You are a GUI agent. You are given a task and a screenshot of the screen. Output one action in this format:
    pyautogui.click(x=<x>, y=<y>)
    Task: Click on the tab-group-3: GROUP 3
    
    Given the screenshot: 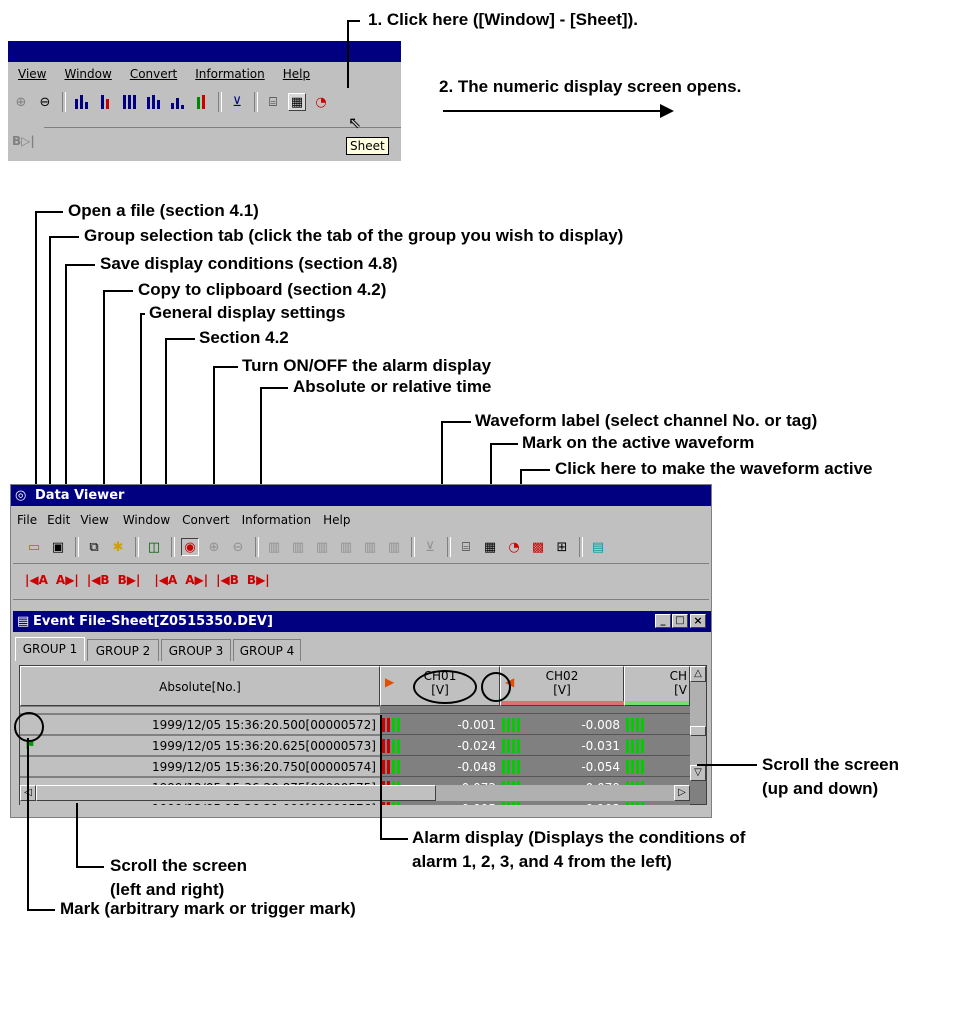 What is the action you would take?
    pyautogui.click(x=196, y=650)
    